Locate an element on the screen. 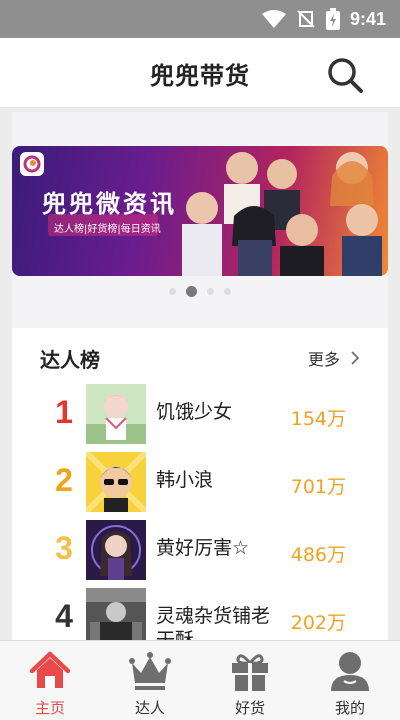 The height and width of the screenshot is (720, 400). tab-label: 达人 is located at coordinates (149, 708).